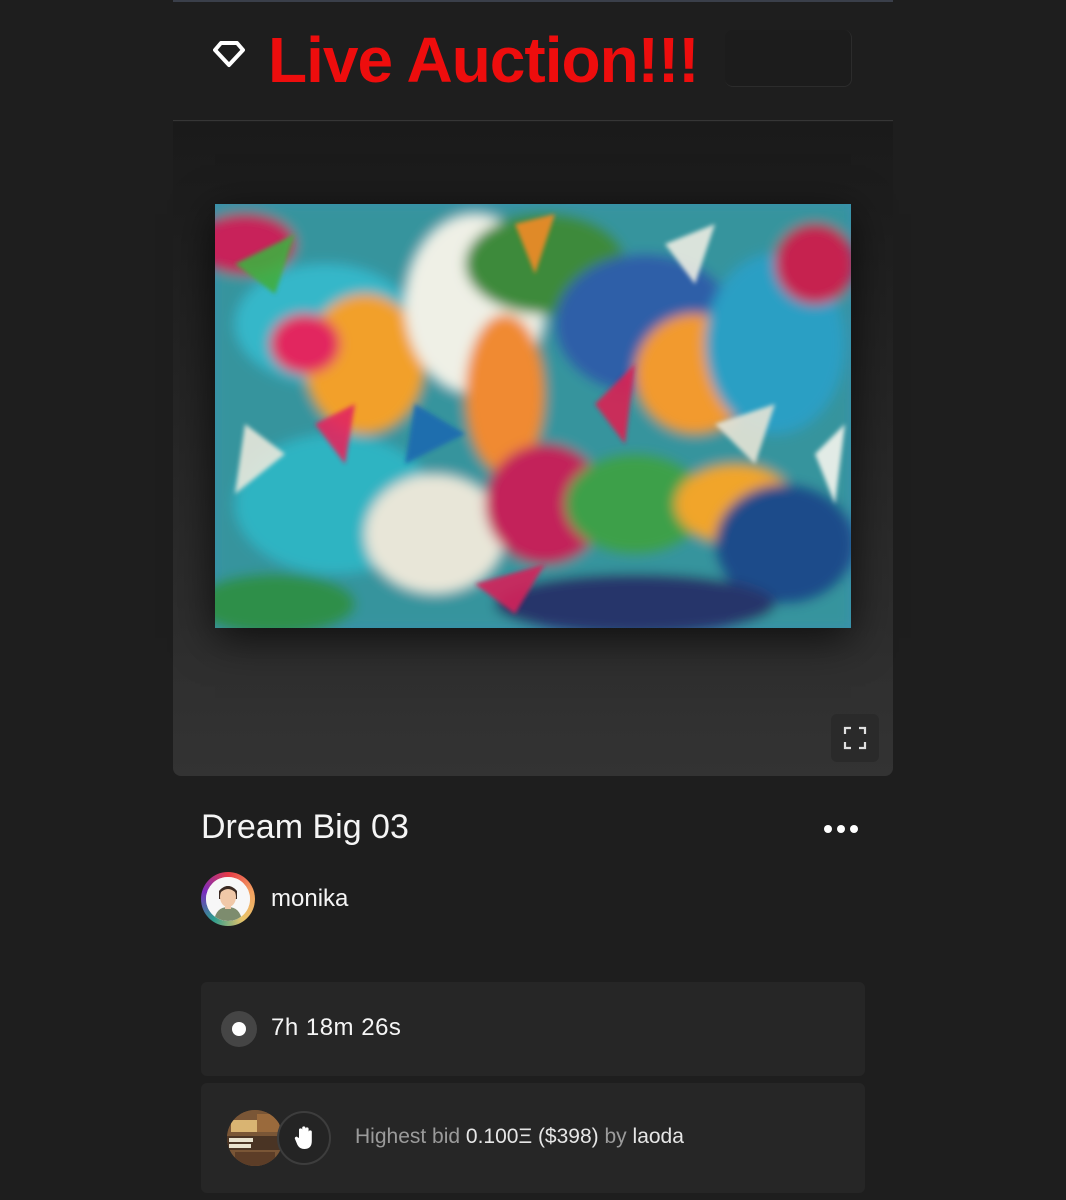  I want to click on live-dot-icon, so click(239, 1029).